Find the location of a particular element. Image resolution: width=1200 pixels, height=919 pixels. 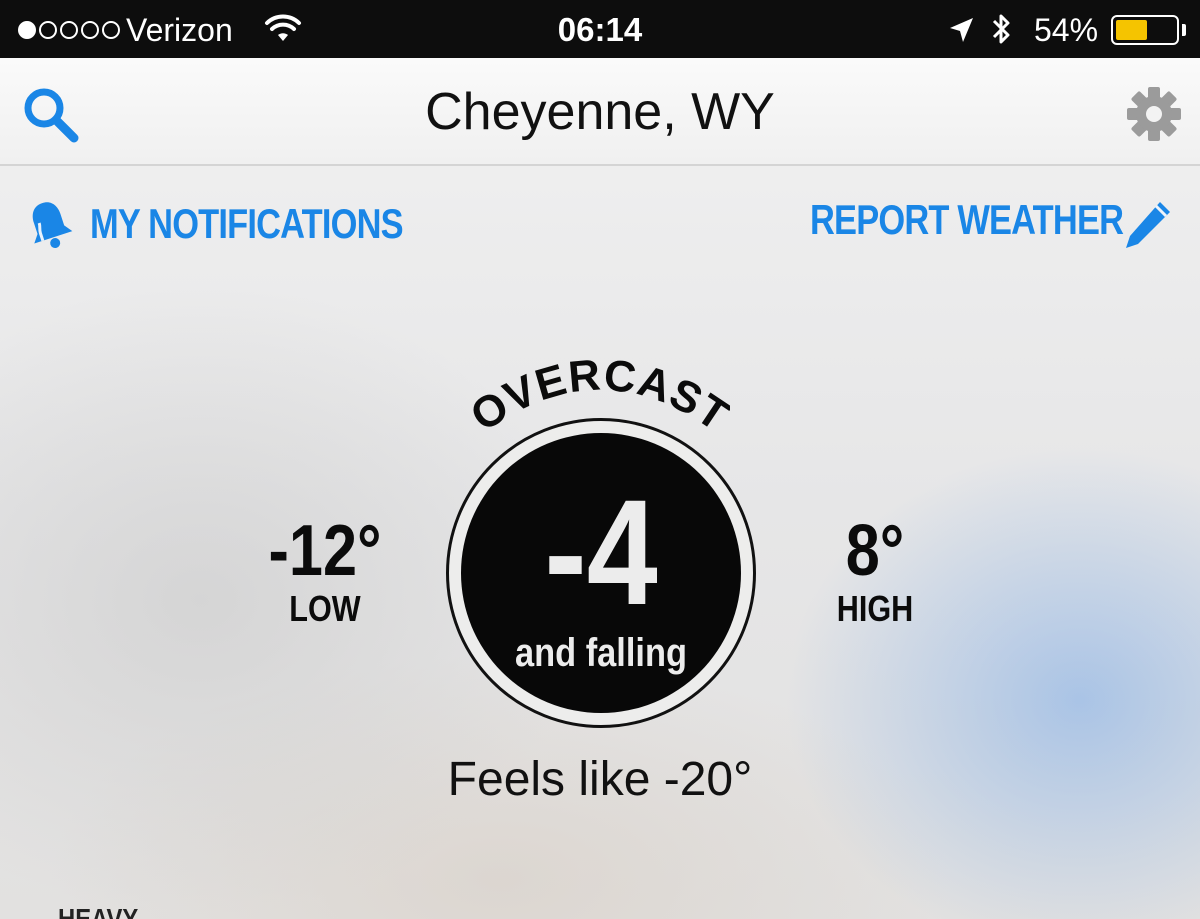

high-temperature: 8° HIGH is located at coordinates (875, 571).